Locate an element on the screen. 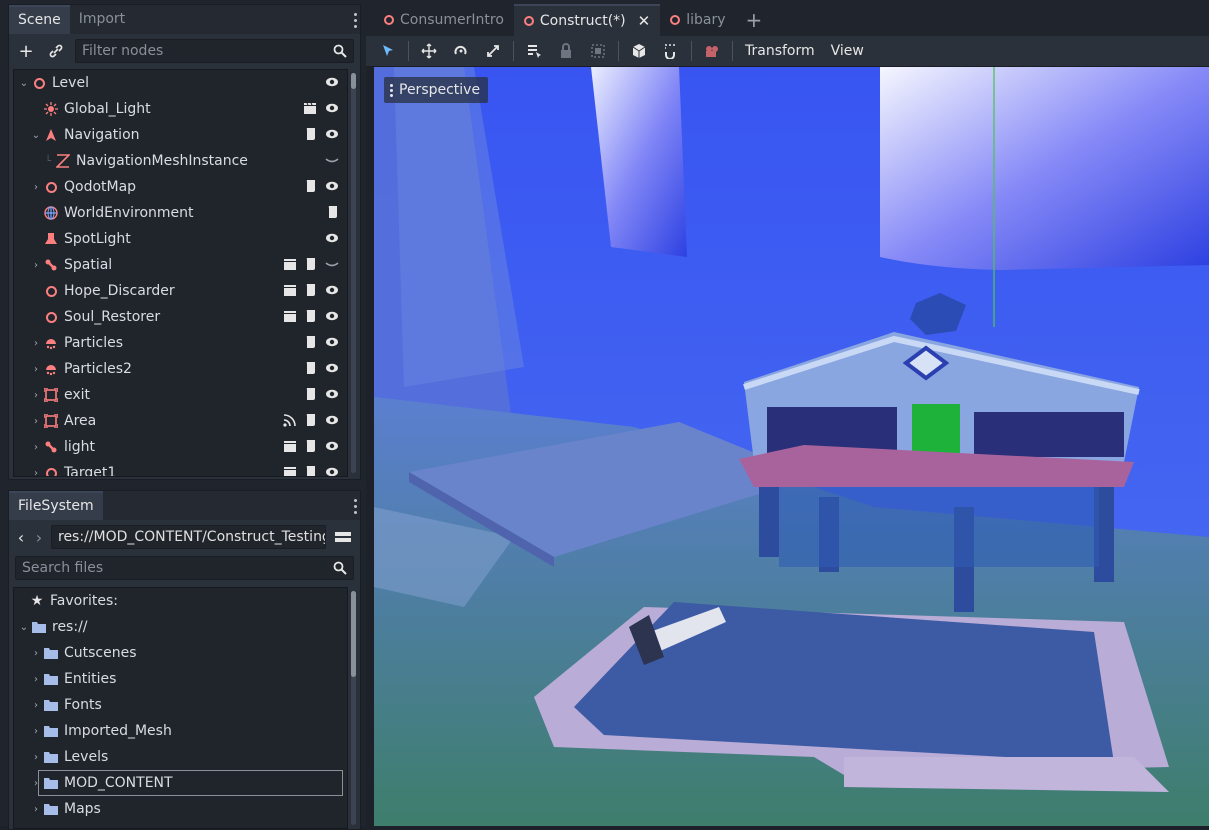 Image resolution: width=1209 pixels, height=830 pixels. tree-row-target1: › Target1 is located at coordinates (180, 468).